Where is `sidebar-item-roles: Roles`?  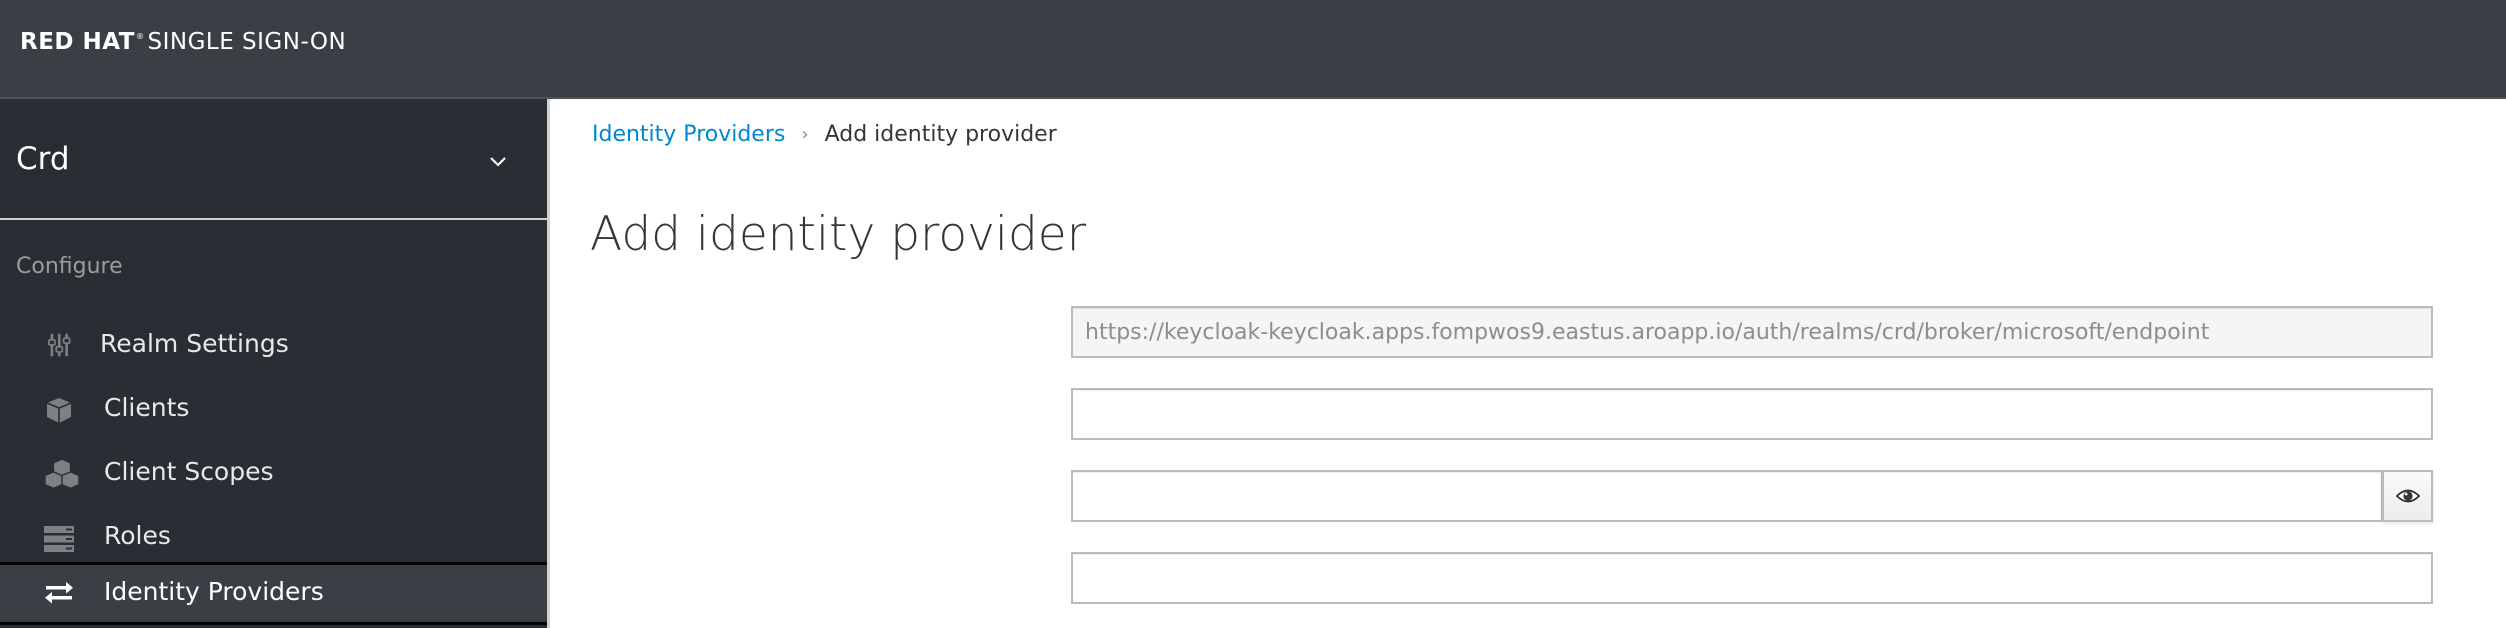
sidebar-item-roles: Roles is located at coordinates (273, 538).